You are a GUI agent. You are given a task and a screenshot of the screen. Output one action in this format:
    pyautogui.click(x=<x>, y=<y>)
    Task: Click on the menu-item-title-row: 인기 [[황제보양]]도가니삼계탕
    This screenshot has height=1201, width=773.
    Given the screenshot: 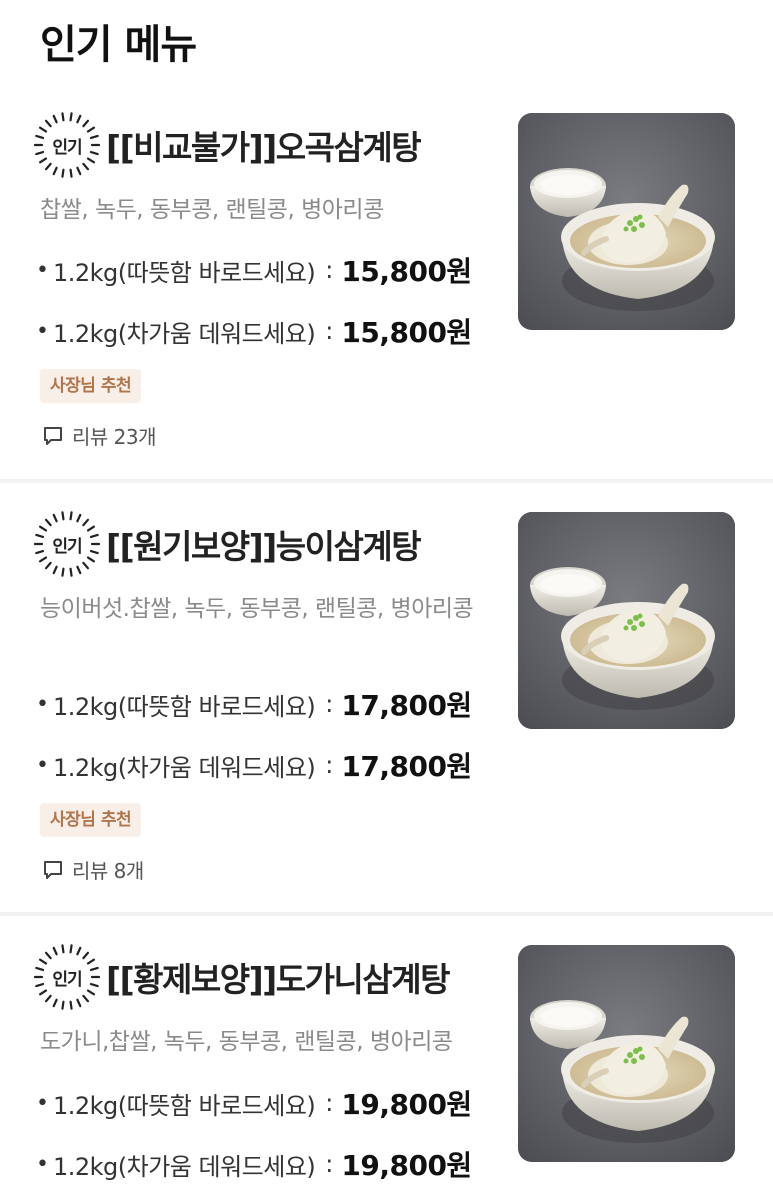 What is the action you would take?
    pyautogui.click(x=242, y=977)
    